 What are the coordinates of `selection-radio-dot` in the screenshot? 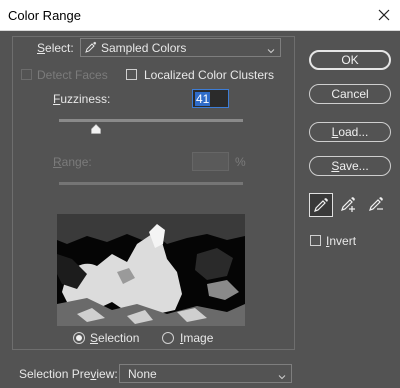 It's located at (79, 338).